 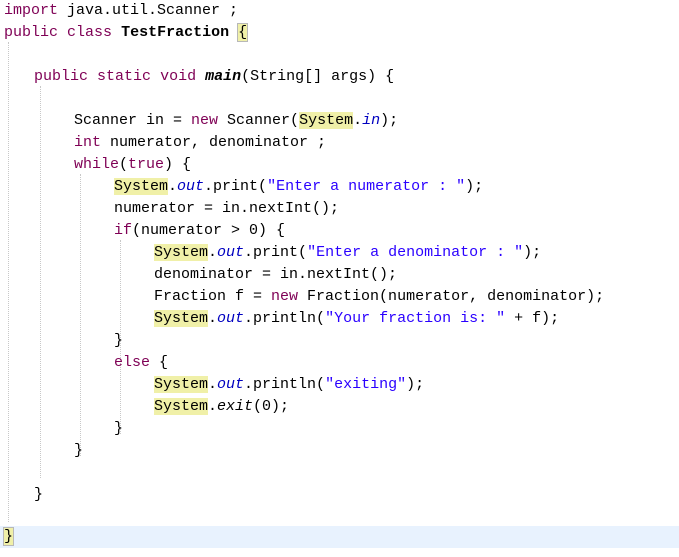 I want to click on code-line-2: public class TestFraction {, so click(x=126, y=33).